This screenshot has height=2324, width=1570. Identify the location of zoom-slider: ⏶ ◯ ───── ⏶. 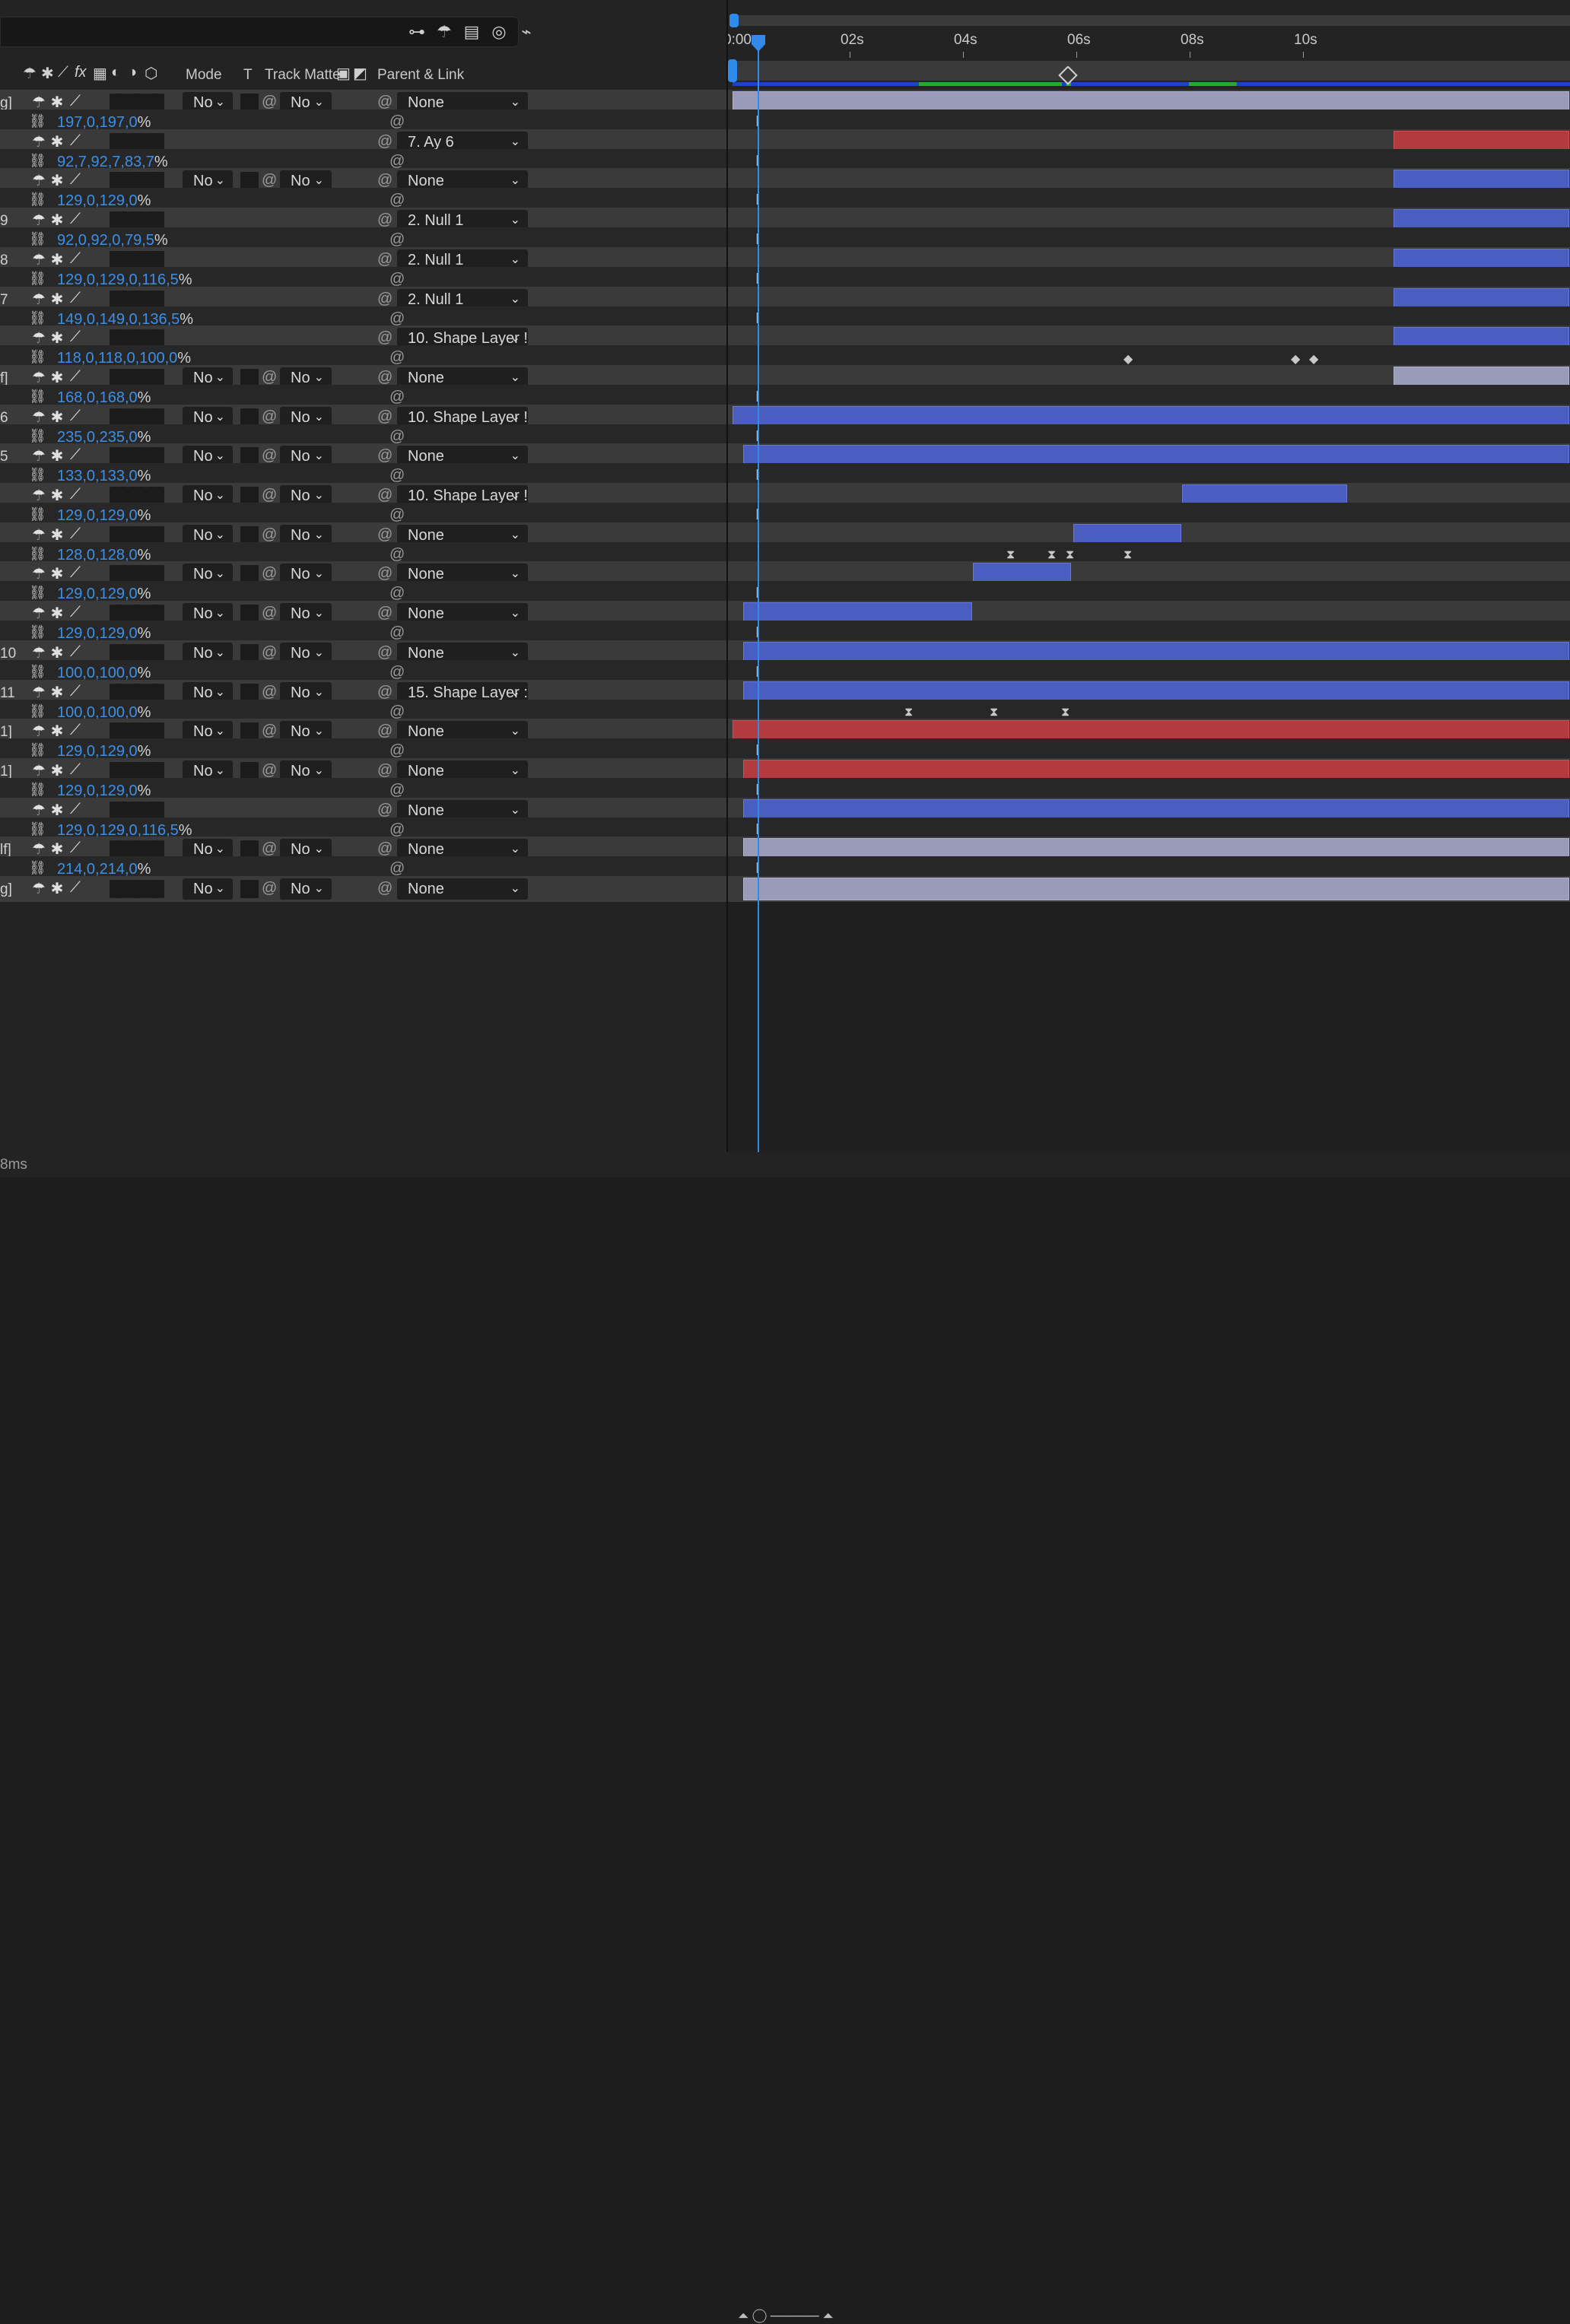
(786, 2316).